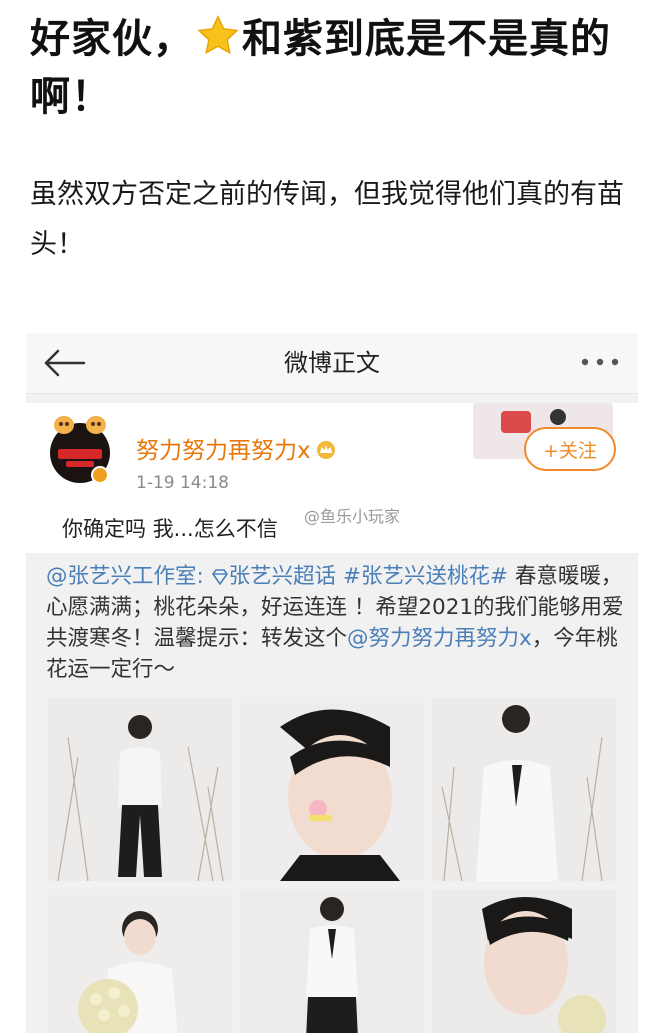 The width and height of the screenshot is (660, 1033). Describe the element at coordinates (170, 529) in the screenshot. I see `post-text: 你确定吗 我...怎么不信` at that location.